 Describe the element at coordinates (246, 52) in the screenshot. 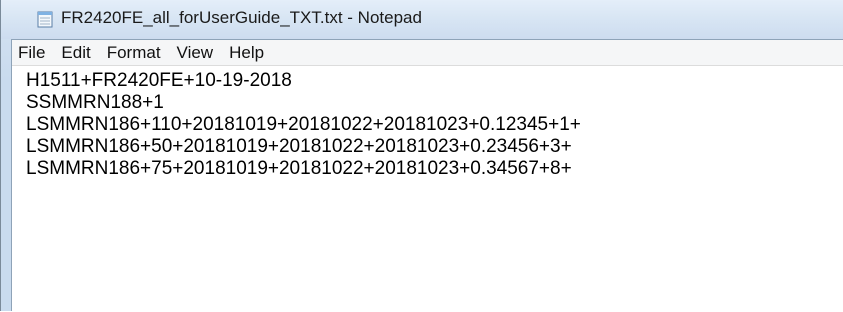

I see `menu-help: Help` at that location.